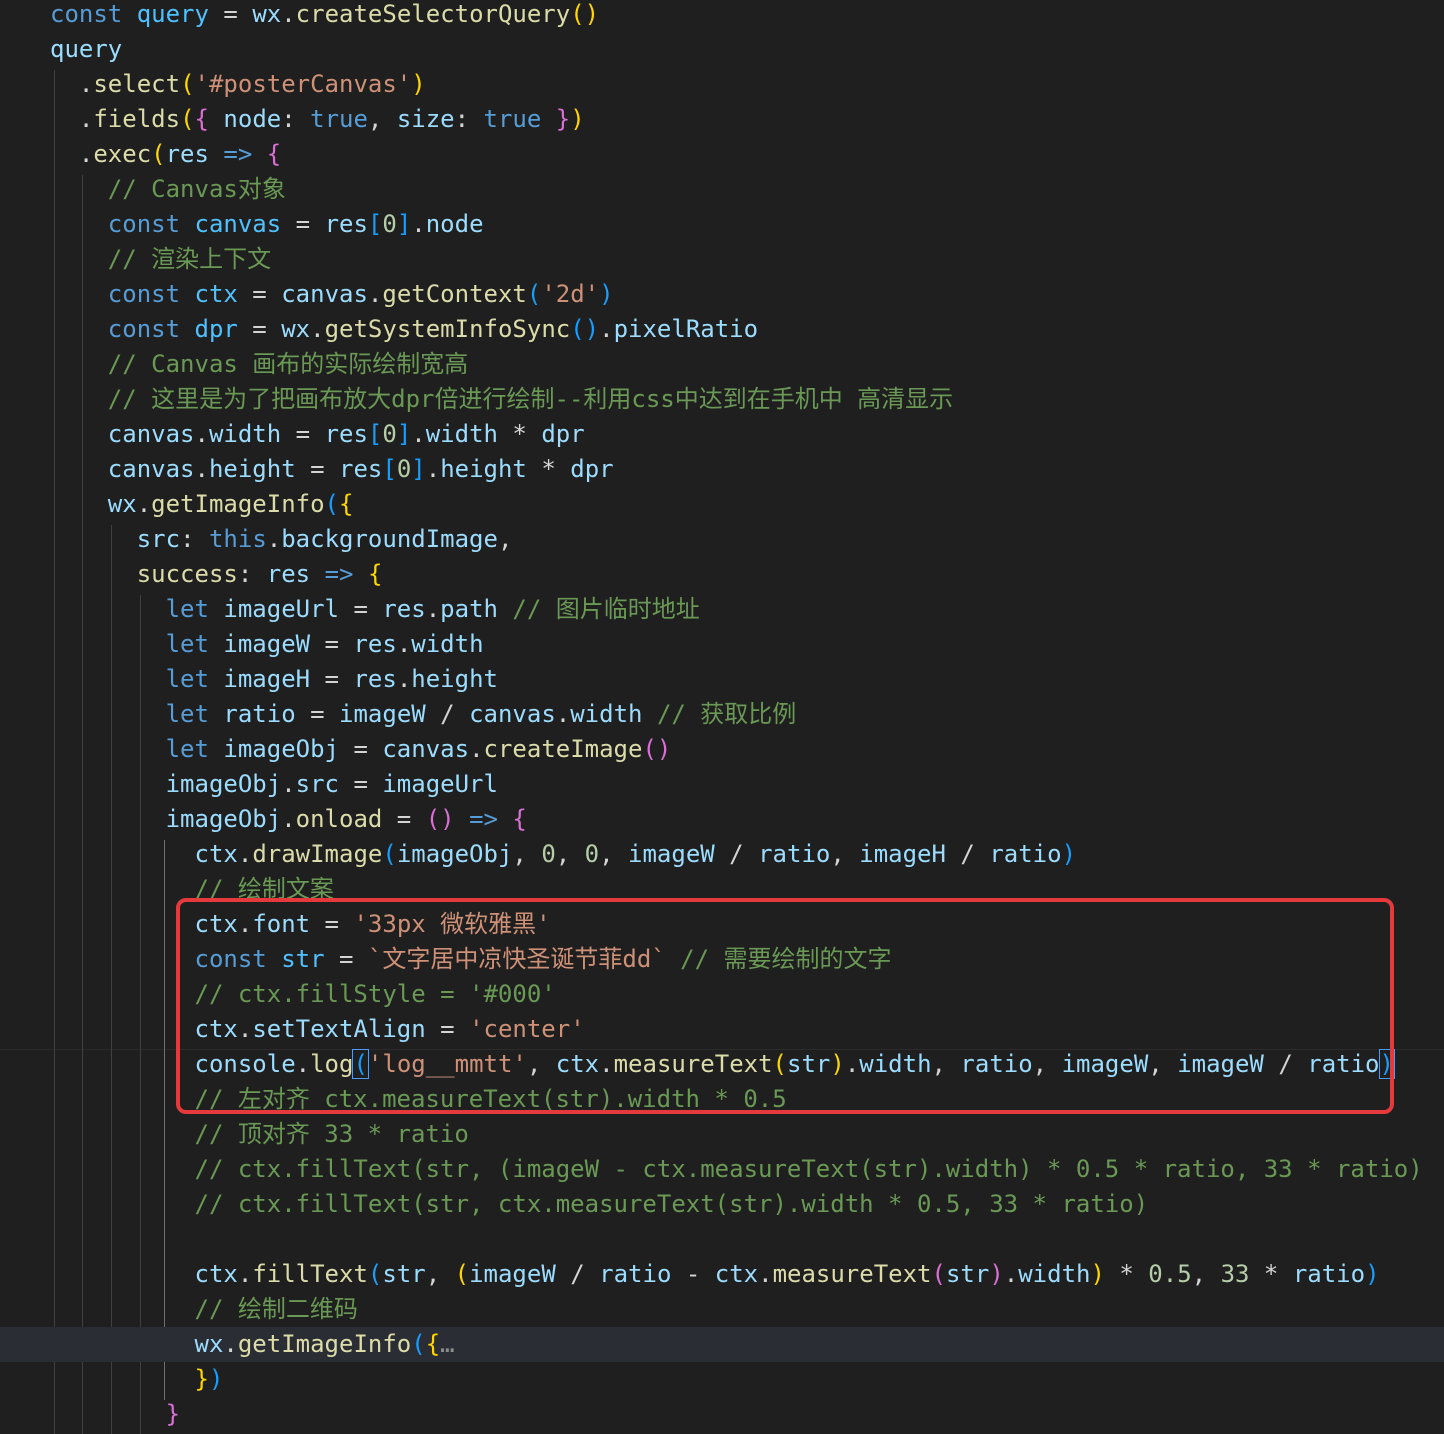  Describe the element at coordinates (259, 1134) in the screenshot. I see `code-line-content: // 顶对齐 33 * ratio` at that location.